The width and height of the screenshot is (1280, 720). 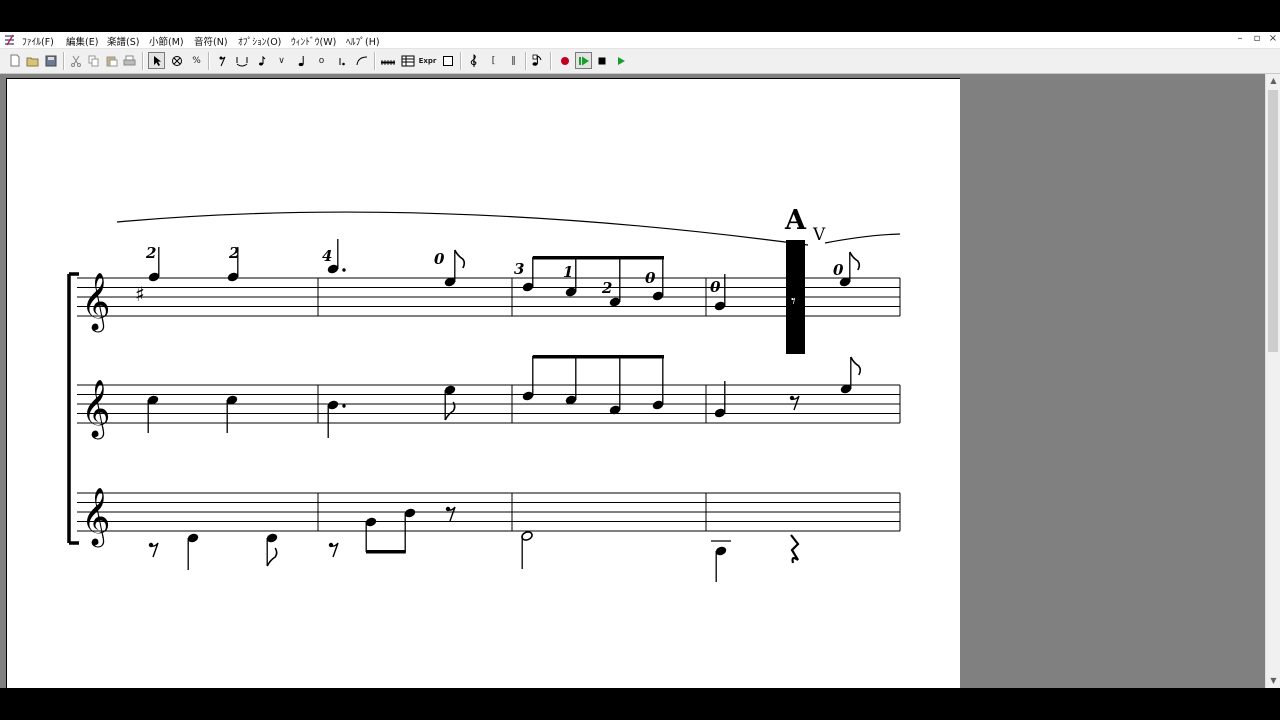 What do you see at coordinates (75, 60) in the screenshot?
I see `cut-icon` at bounding box center [75, 60].